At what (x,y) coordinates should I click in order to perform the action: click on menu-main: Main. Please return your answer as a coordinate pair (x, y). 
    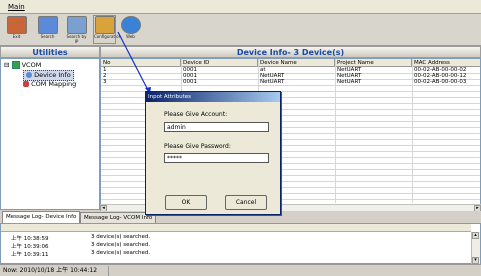
    Looking at the image, I should click on (16, 7).